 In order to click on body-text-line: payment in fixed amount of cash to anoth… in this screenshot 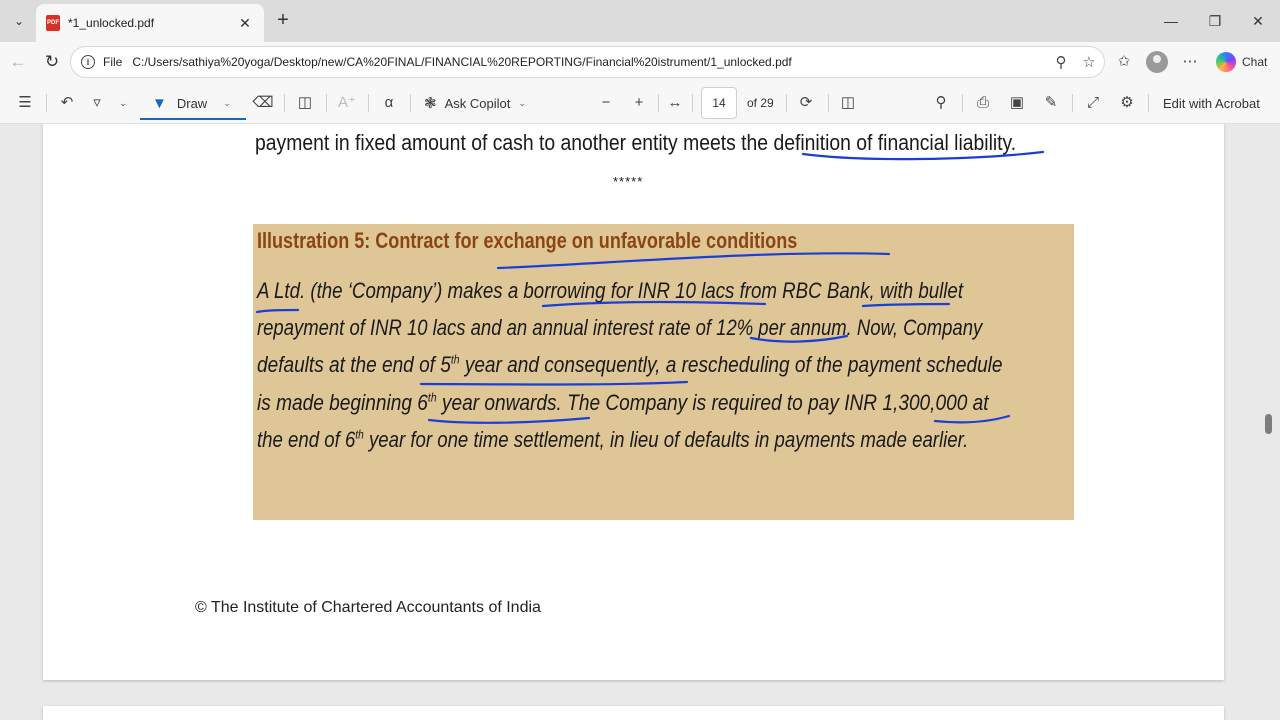, I will do `click(636, 142)`.